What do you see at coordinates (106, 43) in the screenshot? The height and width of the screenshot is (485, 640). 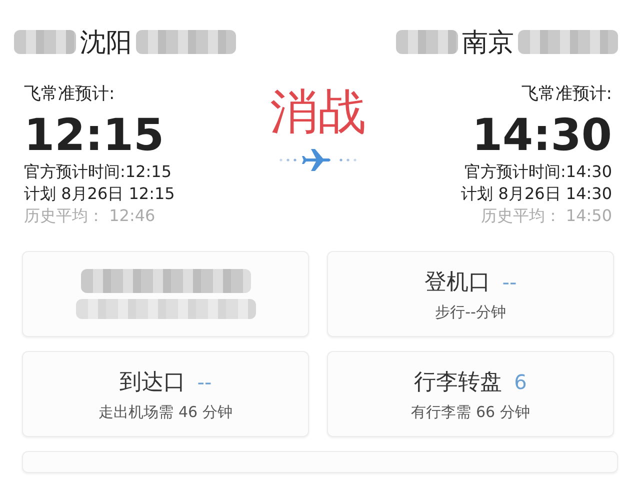 I see `city-name: 沈阳` at bounding box center [106, 43].